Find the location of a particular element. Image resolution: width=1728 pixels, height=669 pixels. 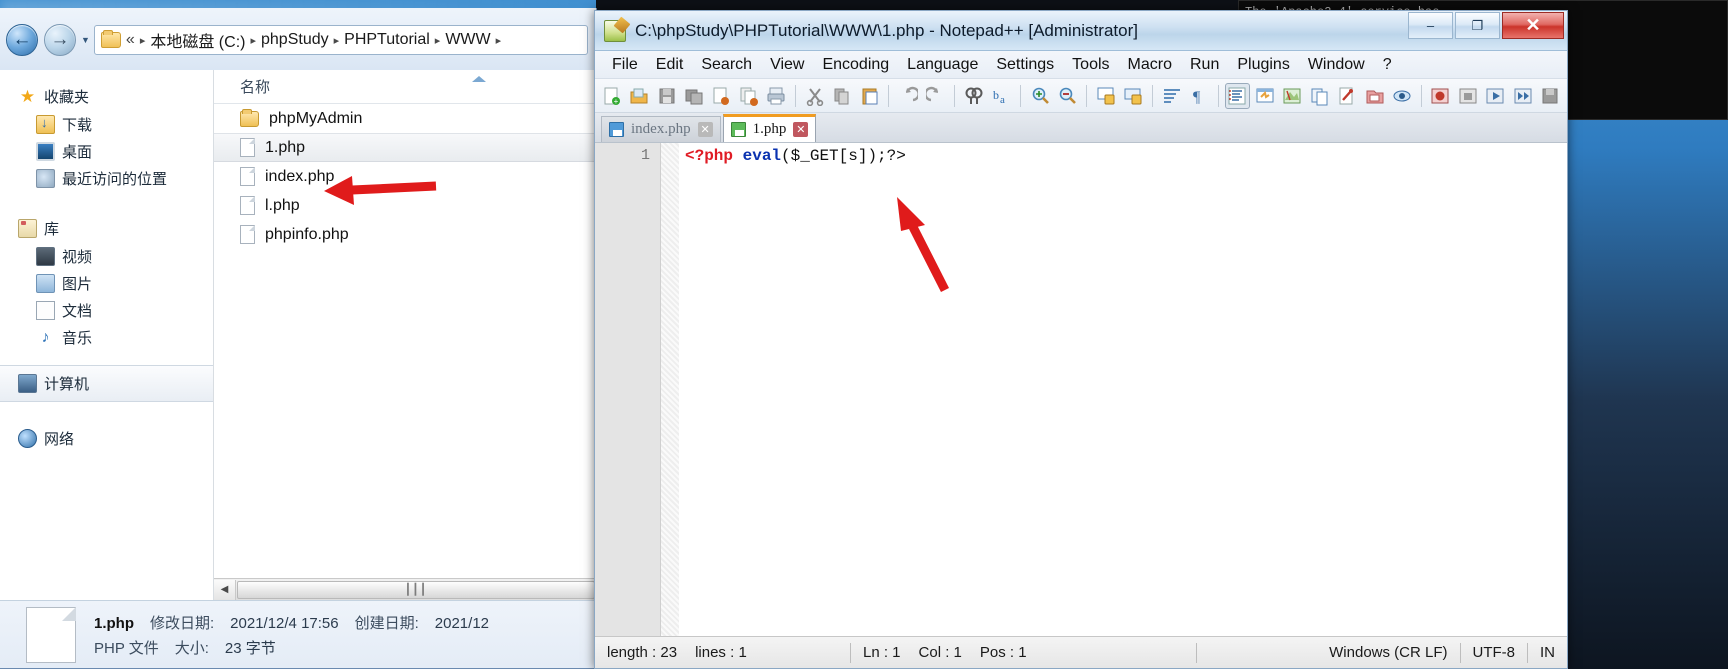

scrollbar-thumb: ┃┃┃ is located at coordinates (416, 589).